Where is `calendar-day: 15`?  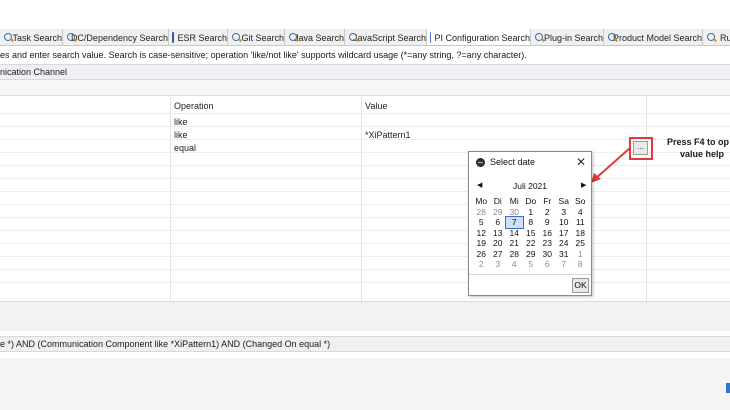
calendar-day: 15 is located at coordinates (531, 233).